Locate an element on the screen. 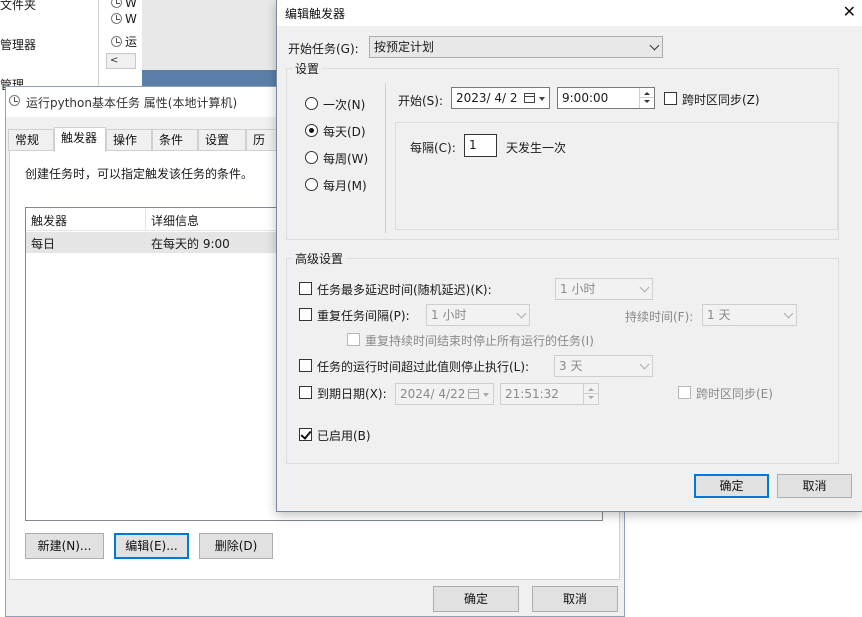  enabled-checkbox is located at coordinates (305, 434).